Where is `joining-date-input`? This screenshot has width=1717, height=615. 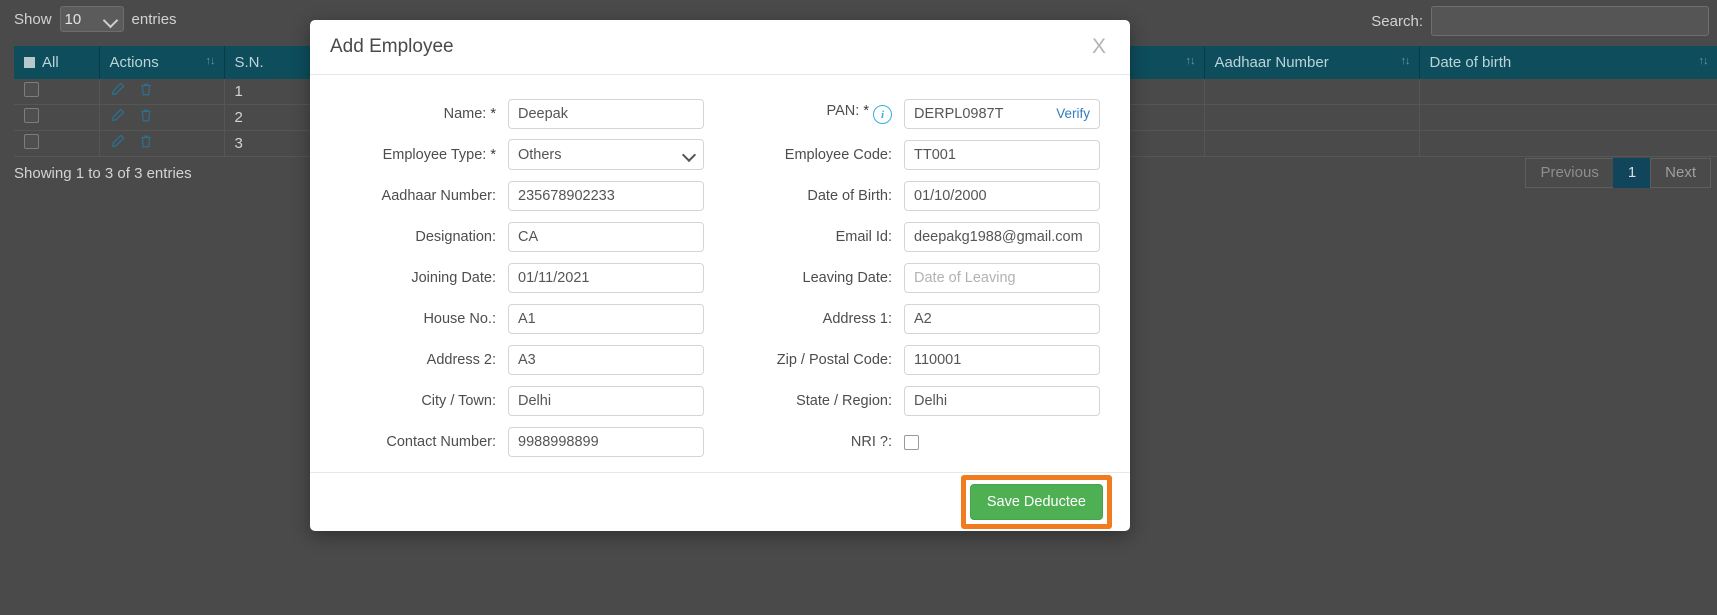
joining-date-input is located at coordinates (606, 277).